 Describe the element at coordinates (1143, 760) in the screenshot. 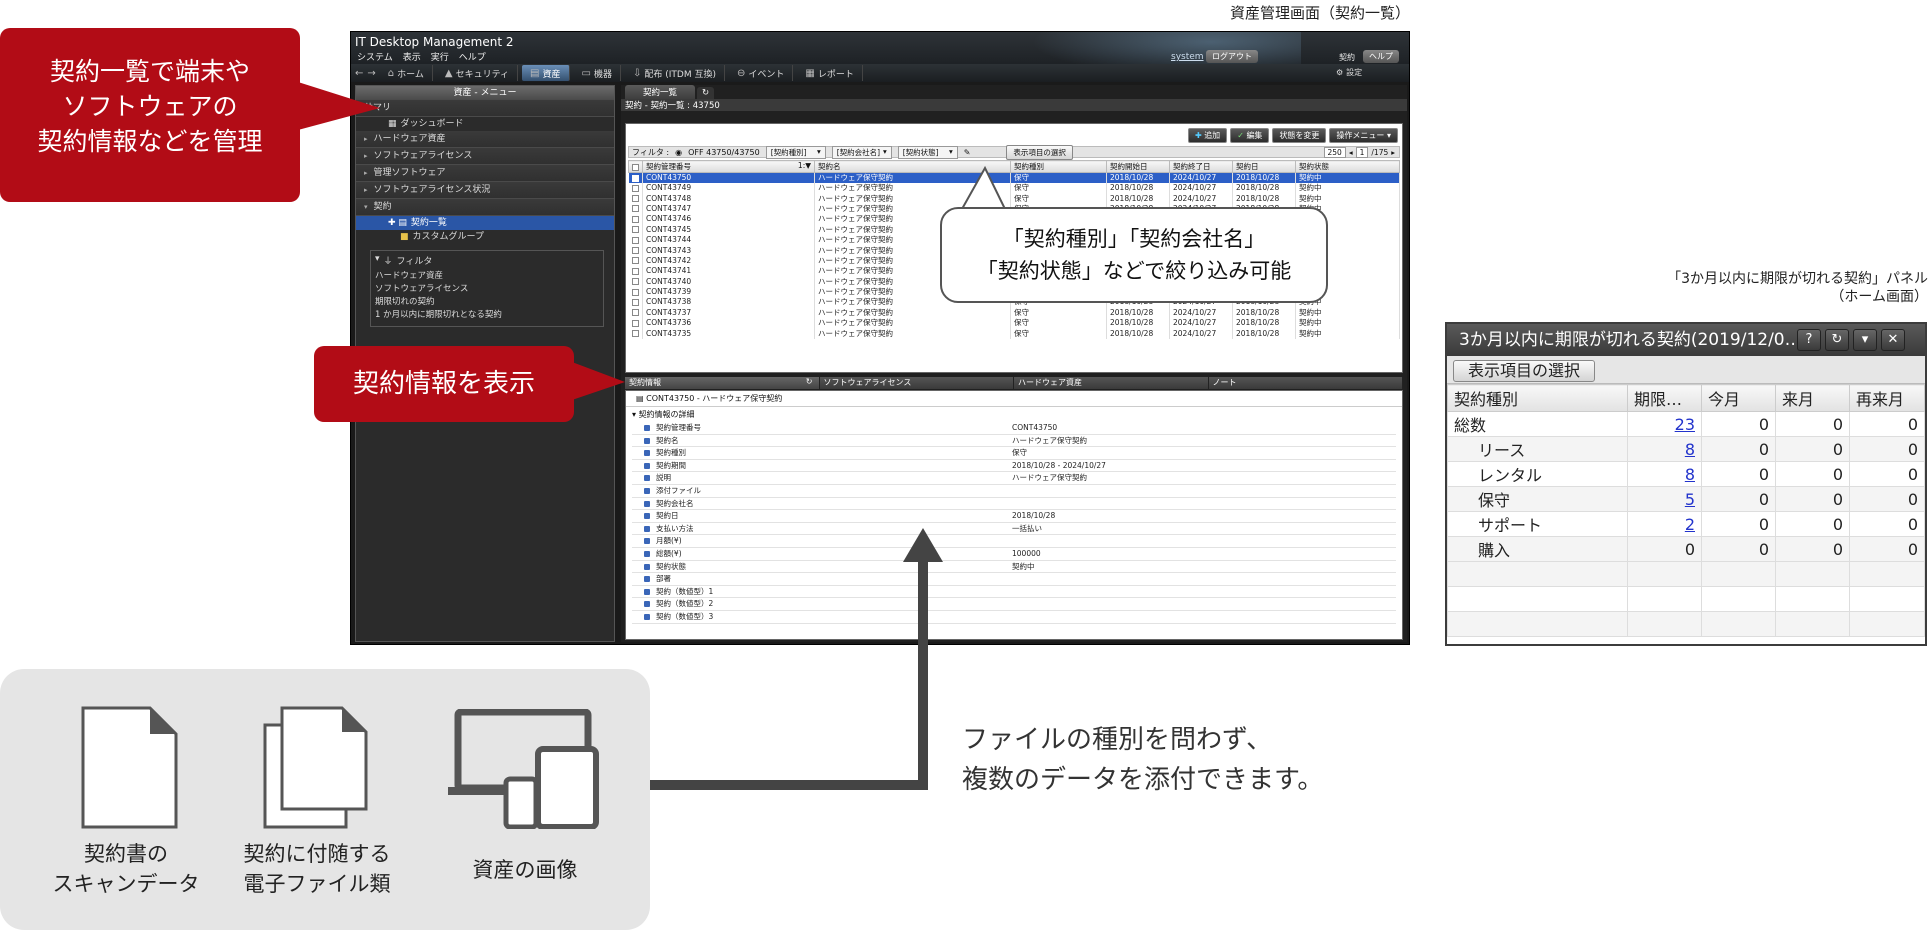

I see `attach-description: ファイルの種別を問わず、 複数のデータを添付できます。` at that location.